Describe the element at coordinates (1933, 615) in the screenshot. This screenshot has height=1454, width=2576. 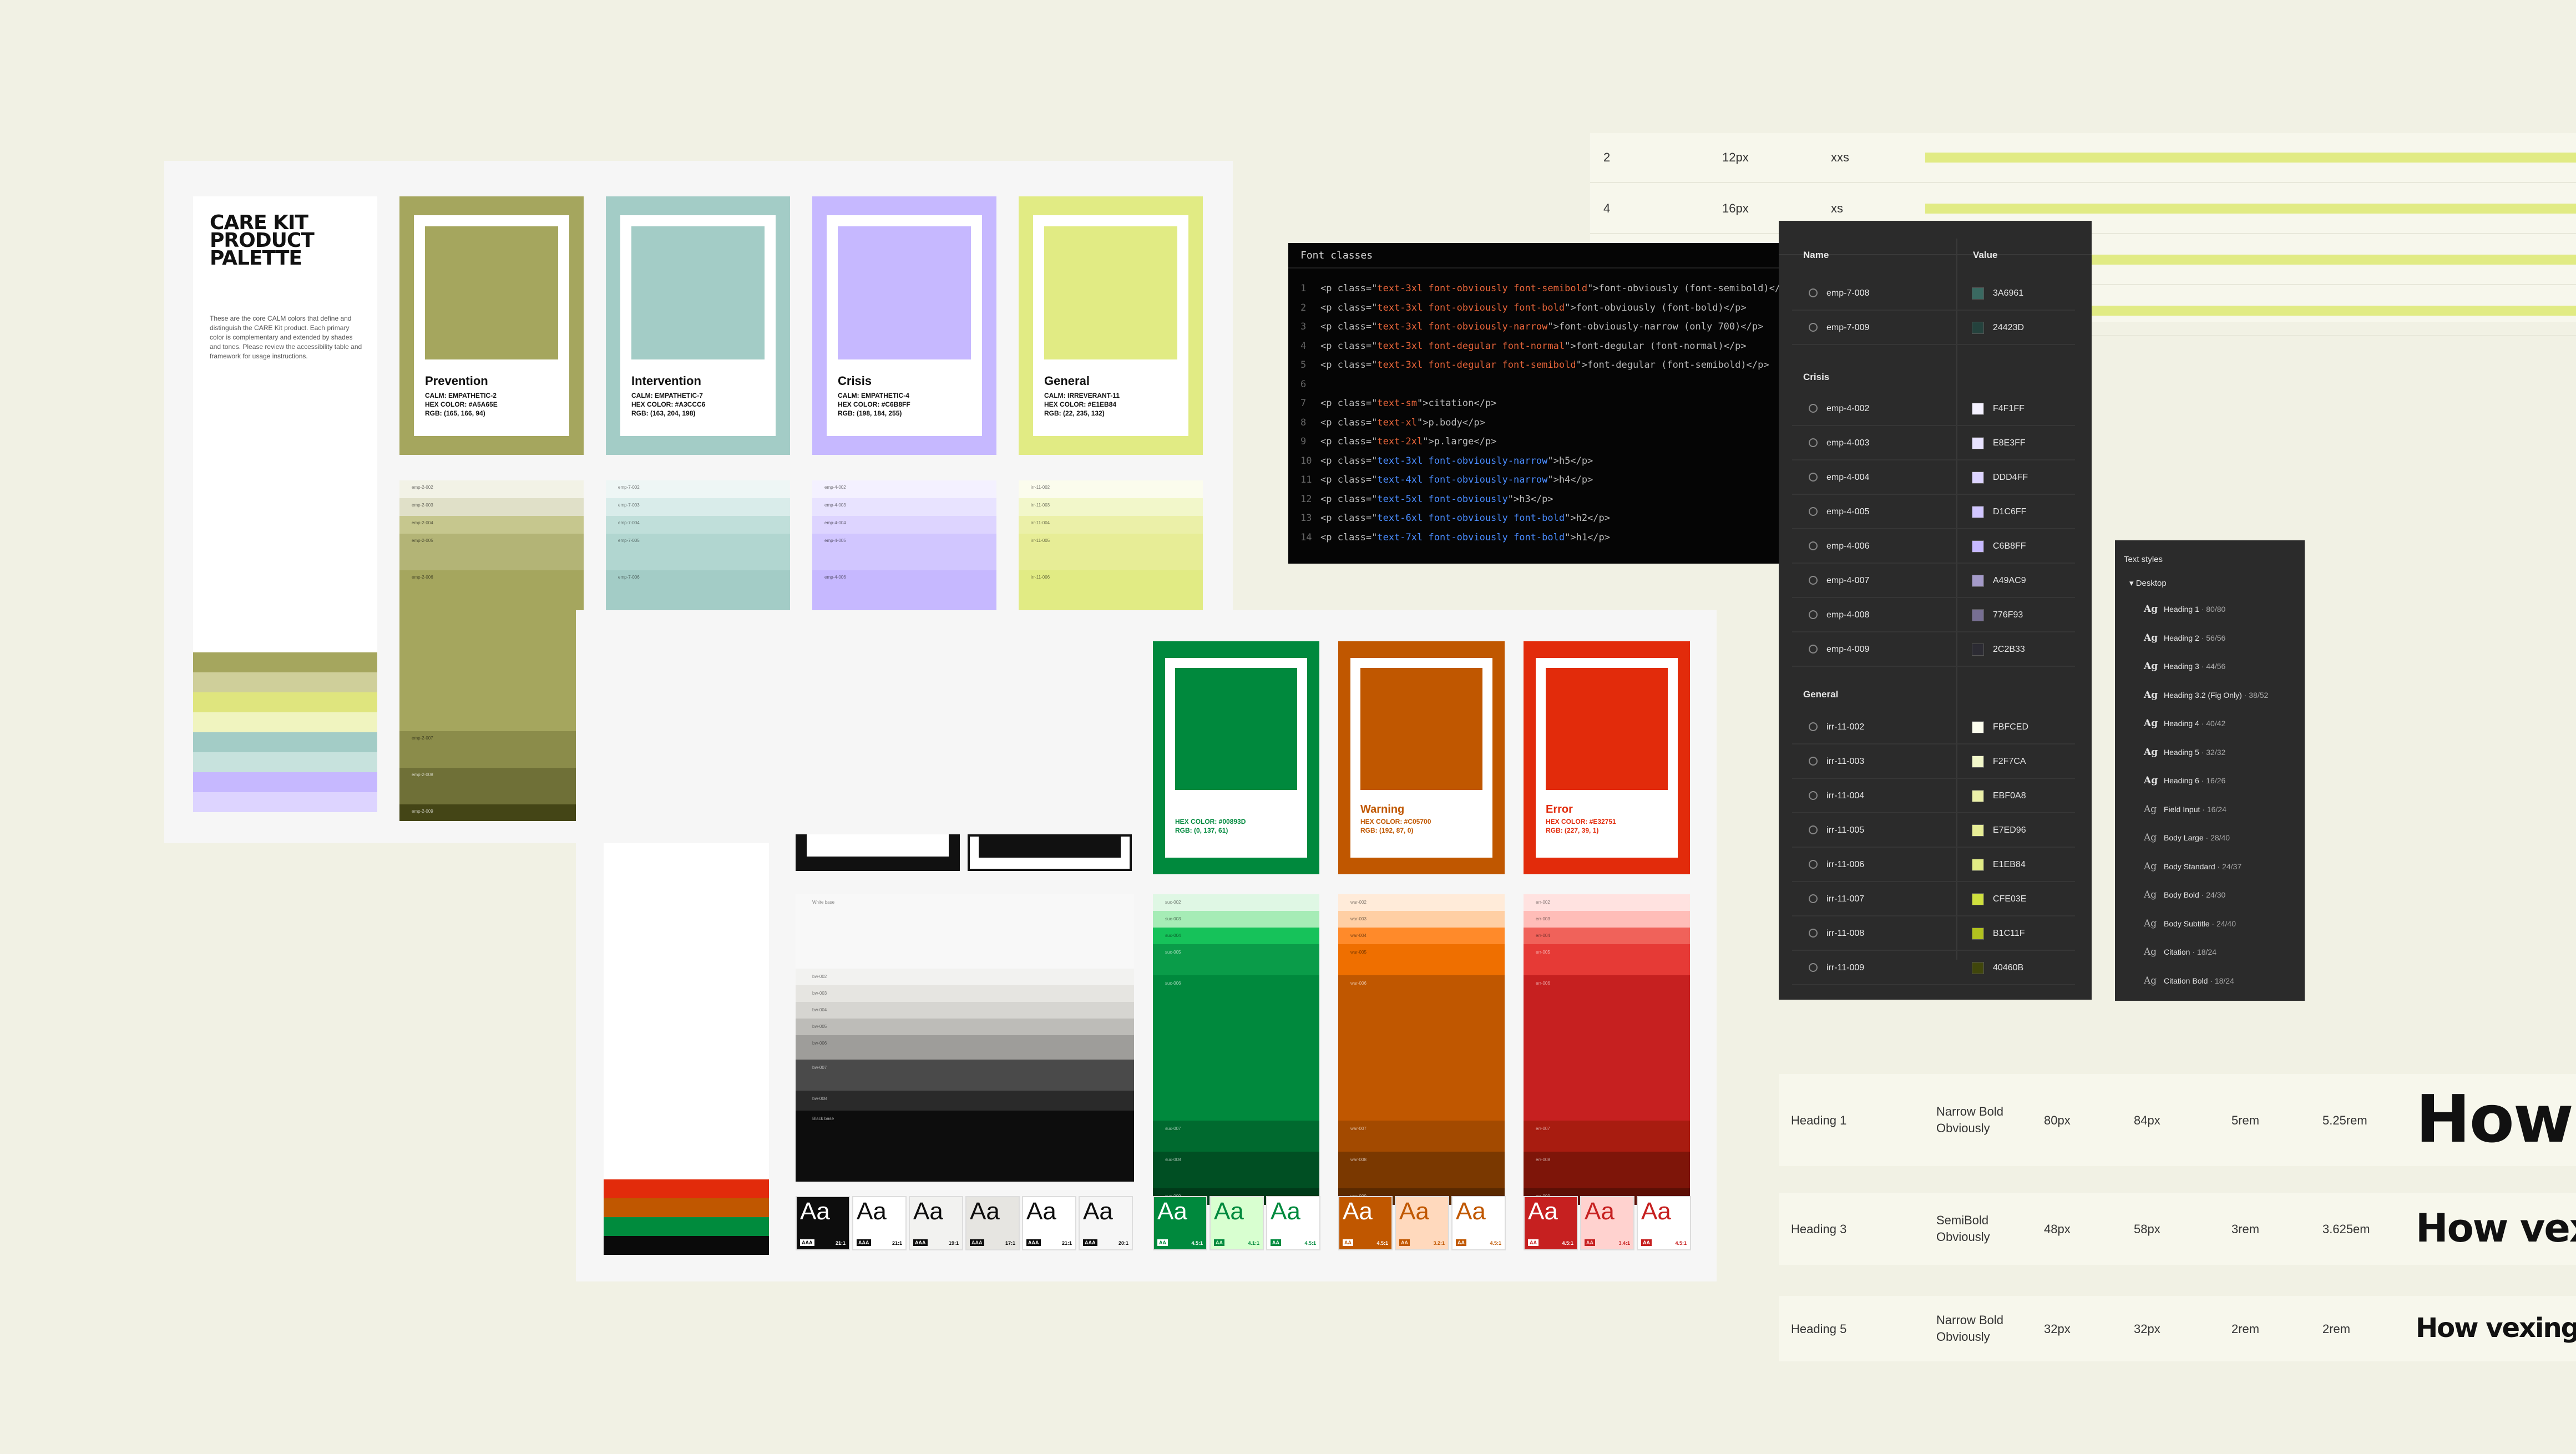
I see `variable-row: emp-4-008 776F93` at that location.